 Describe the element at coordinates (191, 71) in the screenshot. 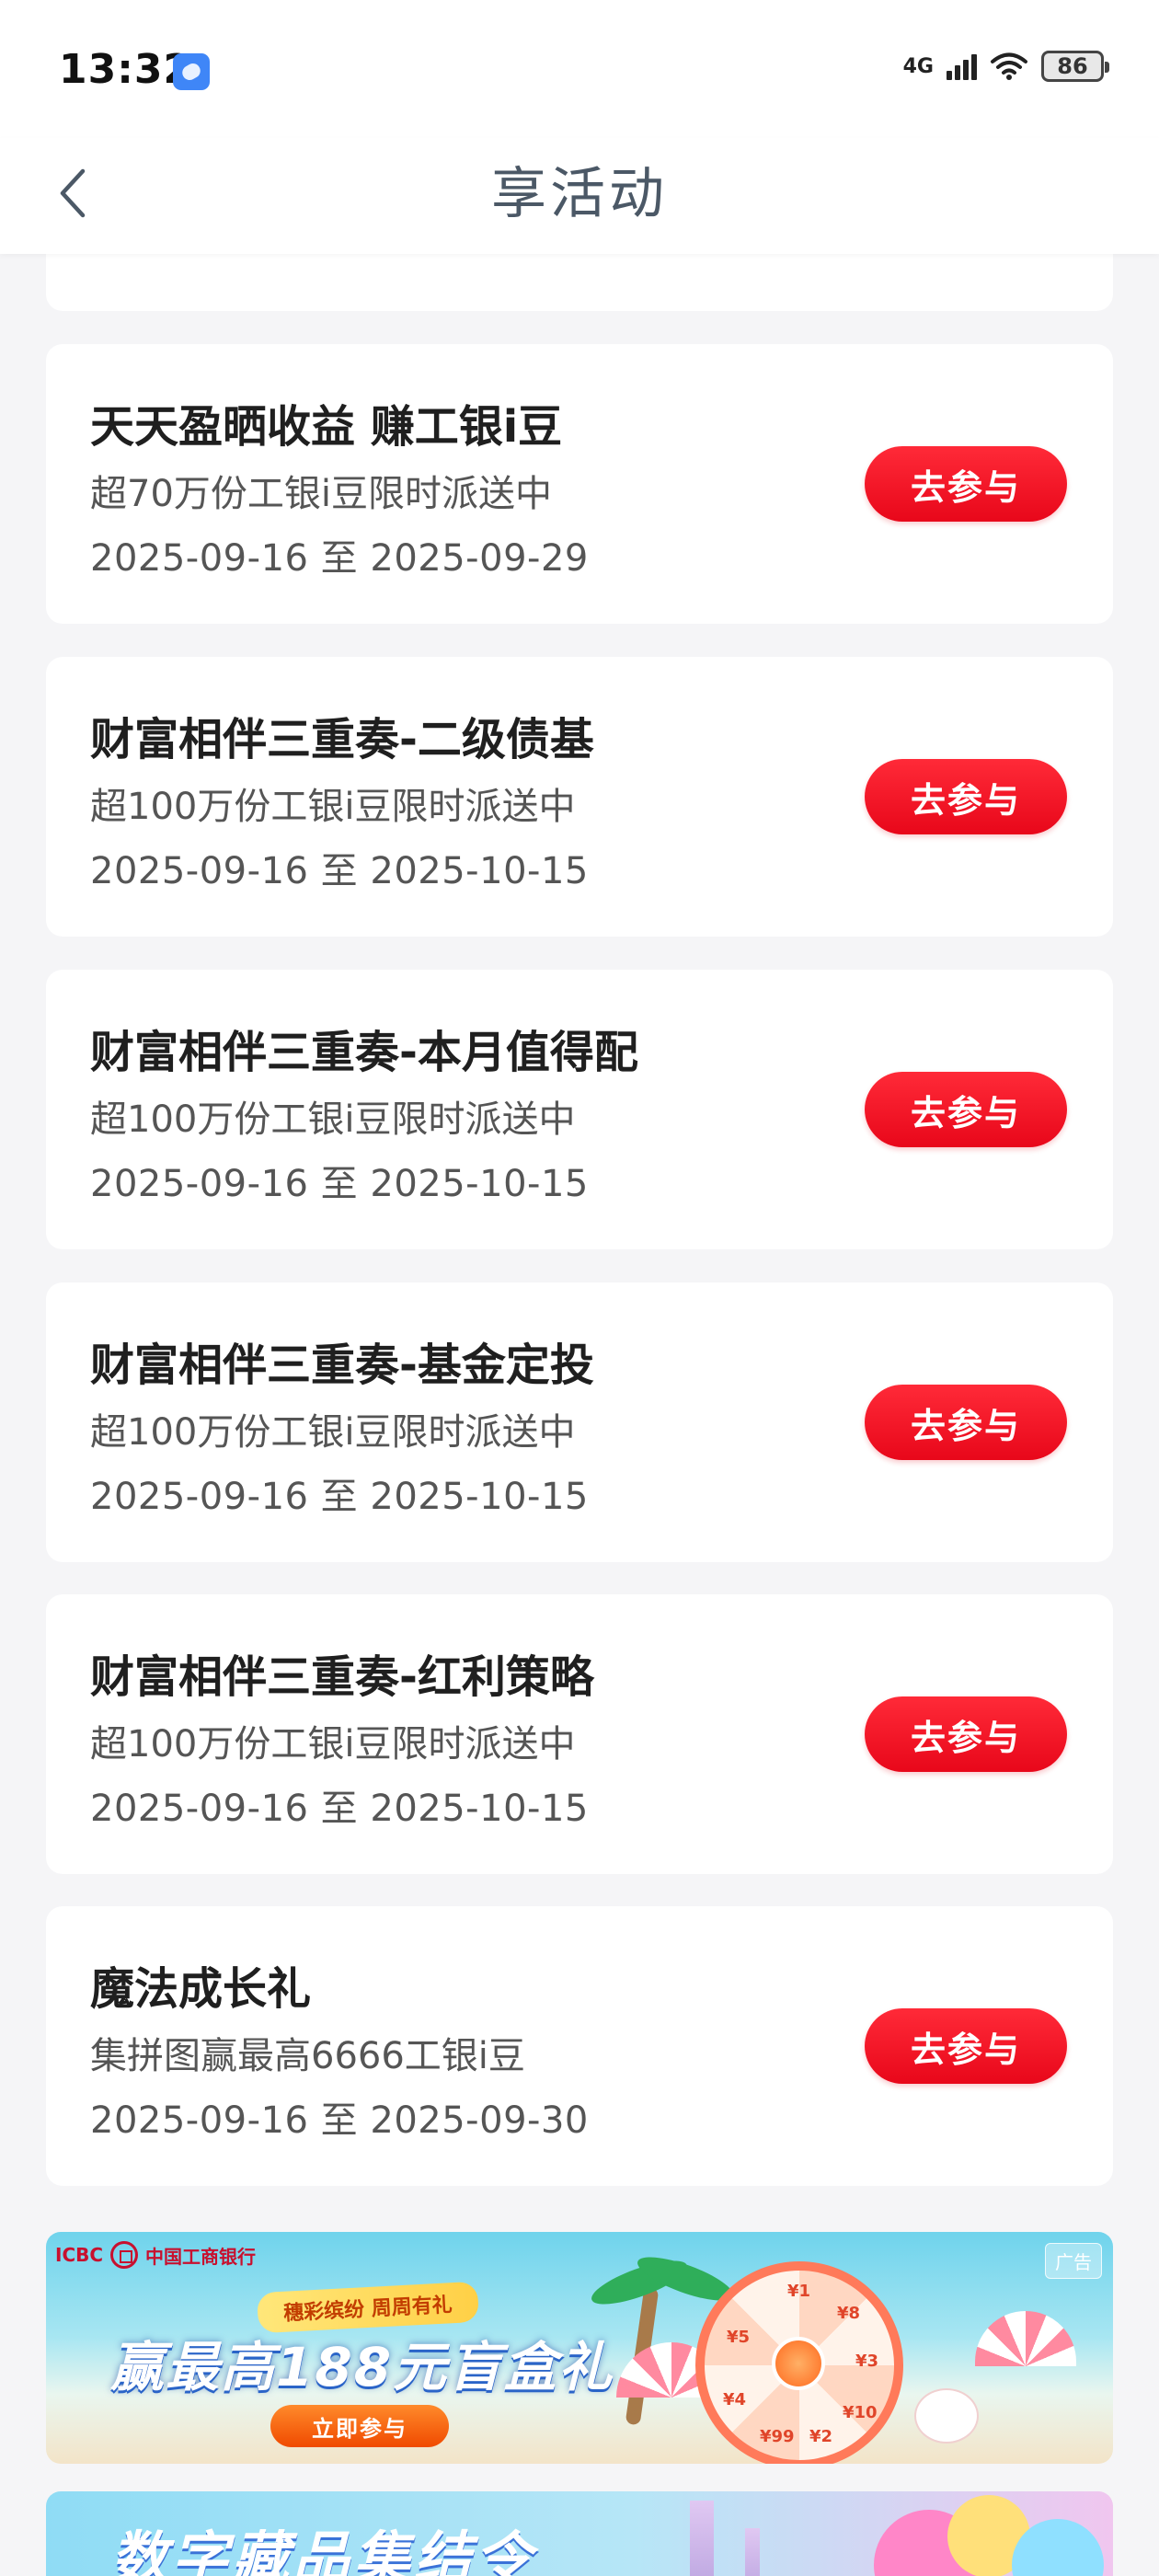

I see `notification-app-icon` at that location.